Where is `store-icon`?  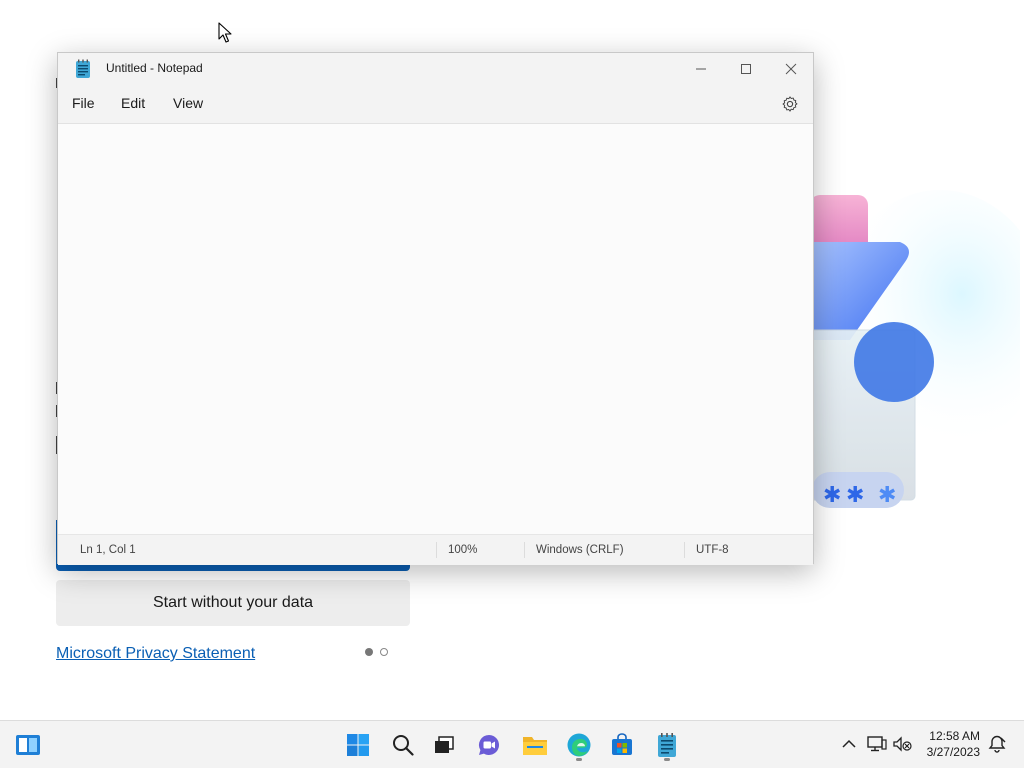 store-icon is located at coordinates (622, 744).